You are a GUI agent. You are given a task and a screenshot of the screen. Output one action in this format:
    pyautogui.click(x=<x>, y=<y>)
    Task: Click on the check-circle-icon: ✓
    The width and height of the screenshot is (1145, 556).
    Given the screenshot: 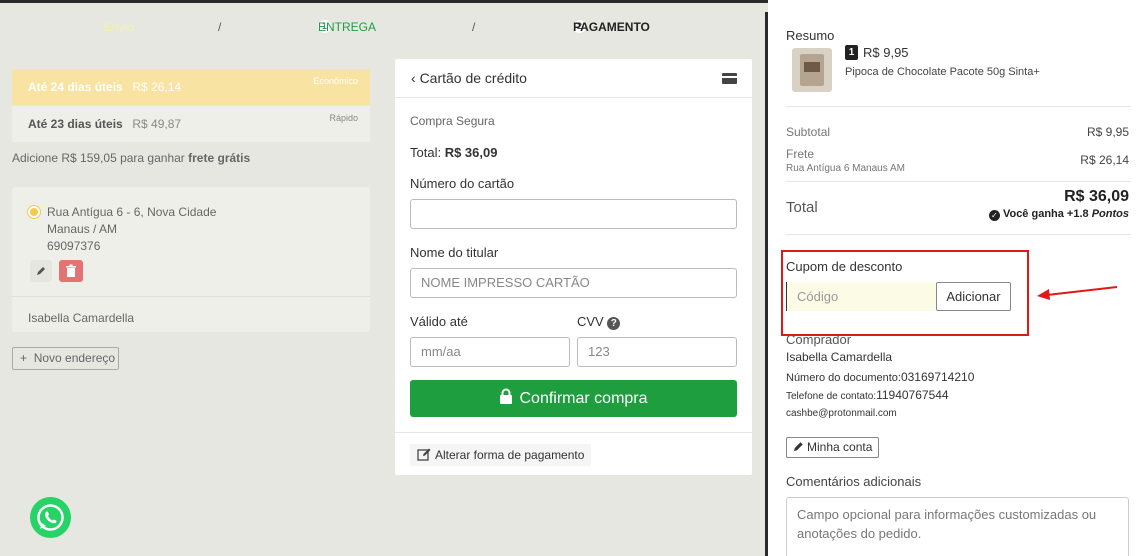 What is the action you would take?
    pyautogui.click(x=994, y=215)
    